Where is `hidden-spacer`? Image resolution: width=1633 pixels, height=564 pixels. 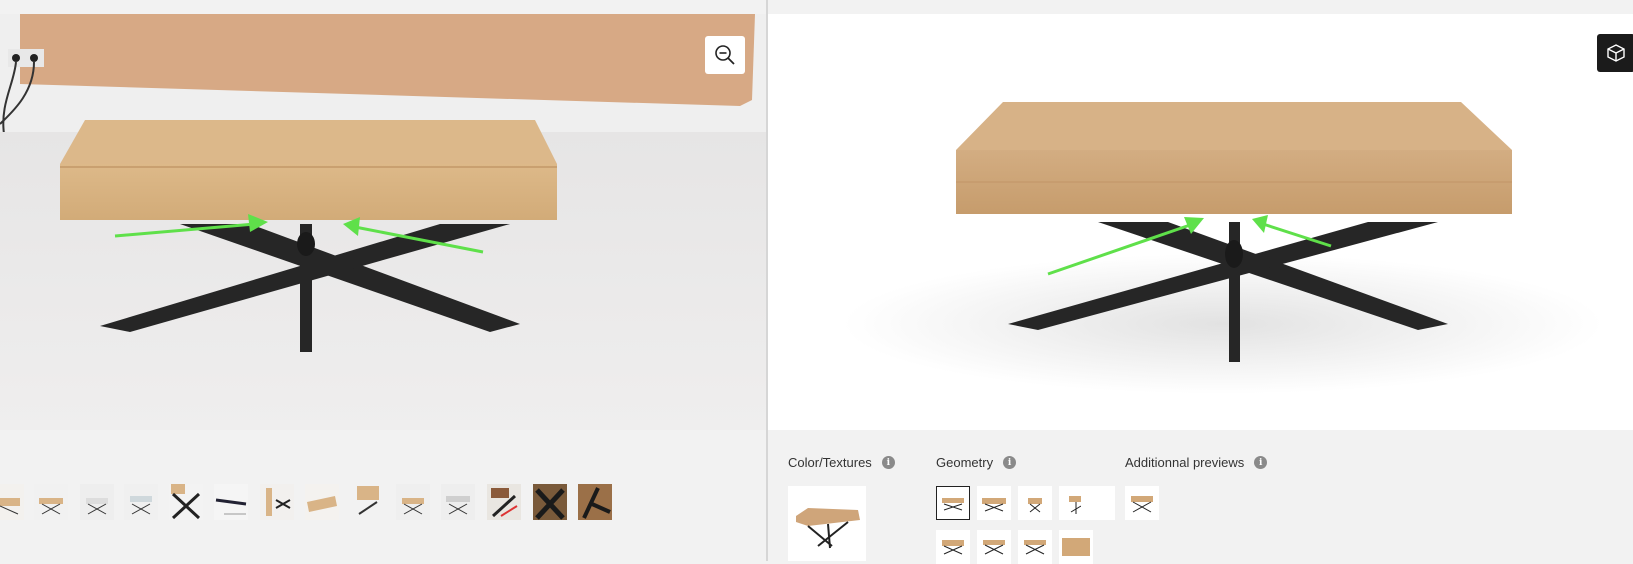
hidden-spacer is located at coordinates (1098, 503).